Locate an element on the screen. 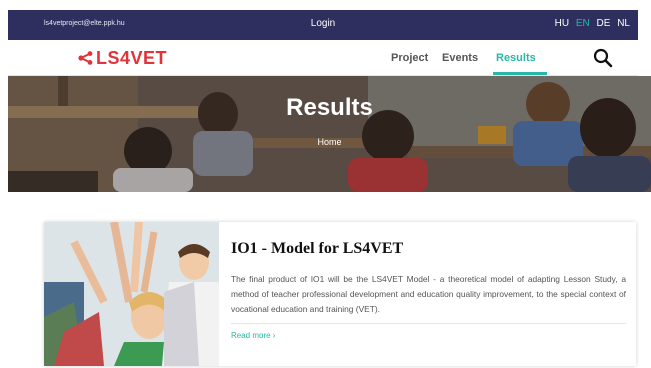 Image resolution: width=651 pixels, height=368 pixels. card-title: IO1 - Model for LS4VET is located at coordinates (428, 249).